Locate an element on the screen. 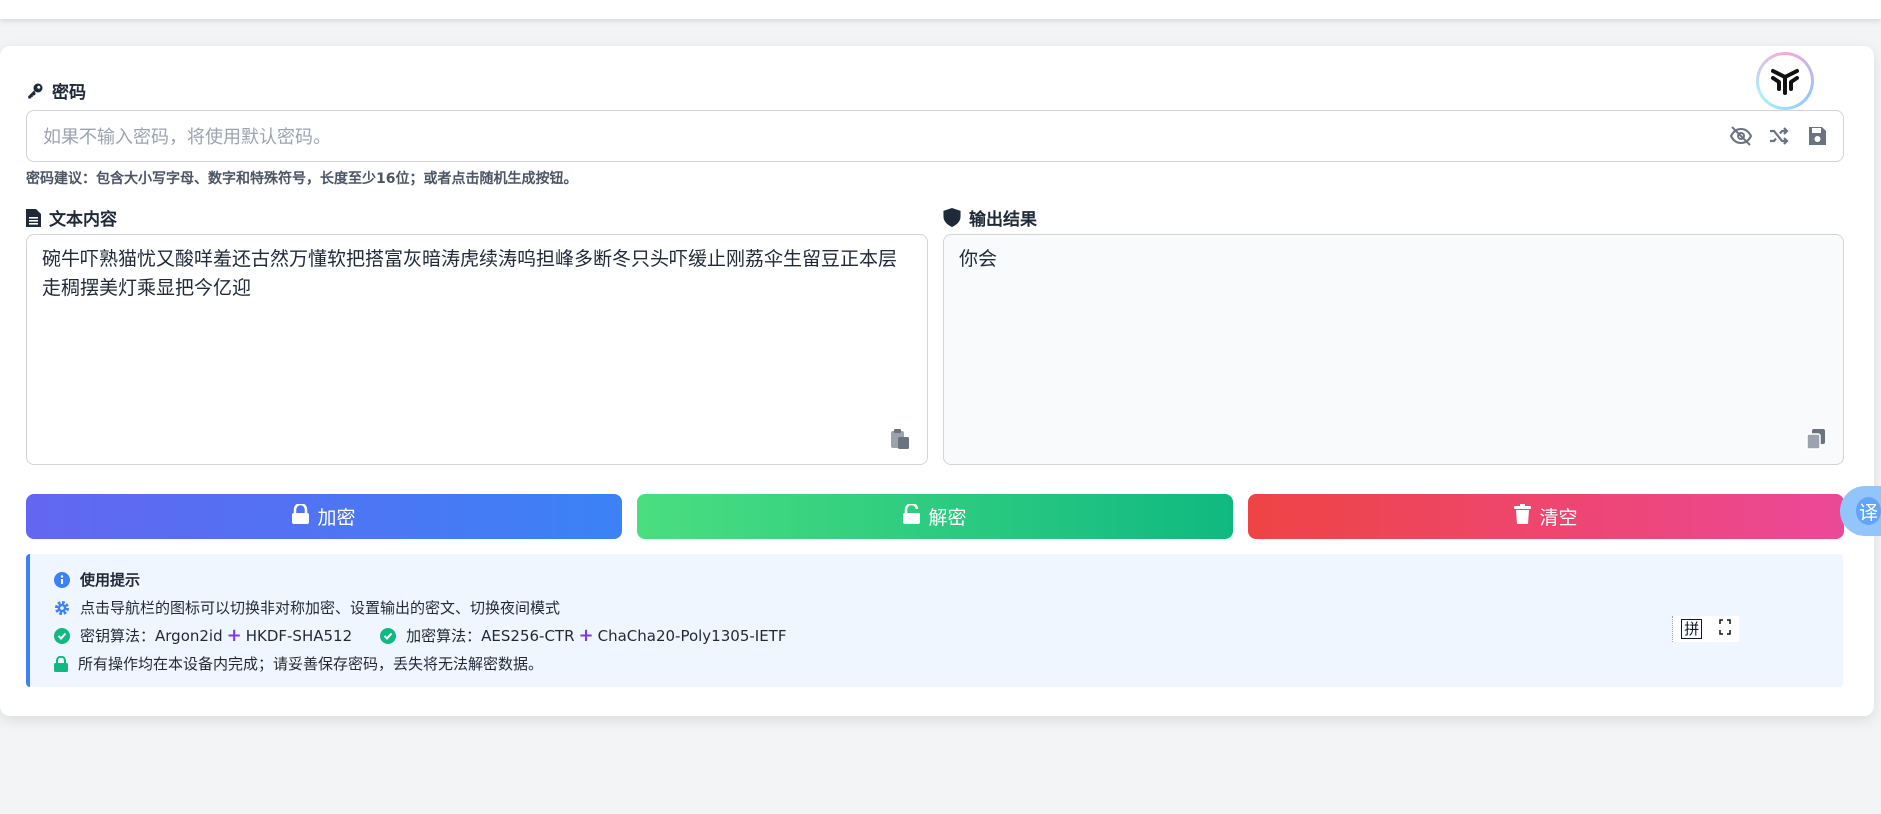  info-icon is located at coordinates (62, 579).